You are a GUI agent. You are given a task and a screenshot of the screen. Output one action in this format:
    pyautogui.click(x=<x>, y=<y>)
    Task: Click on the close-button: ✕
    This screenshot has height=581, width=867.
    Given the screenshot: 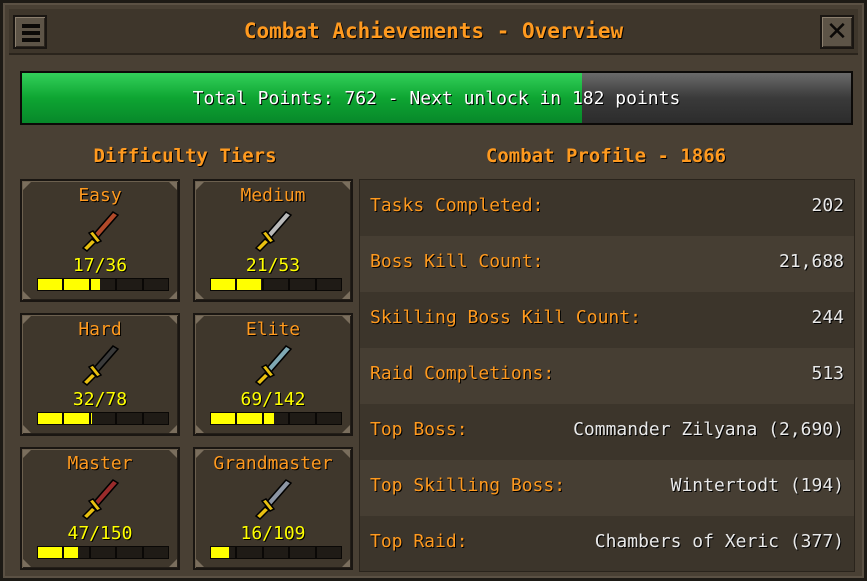 What is the action you would take?
    pyautogui.click(x=837, y=32)
    